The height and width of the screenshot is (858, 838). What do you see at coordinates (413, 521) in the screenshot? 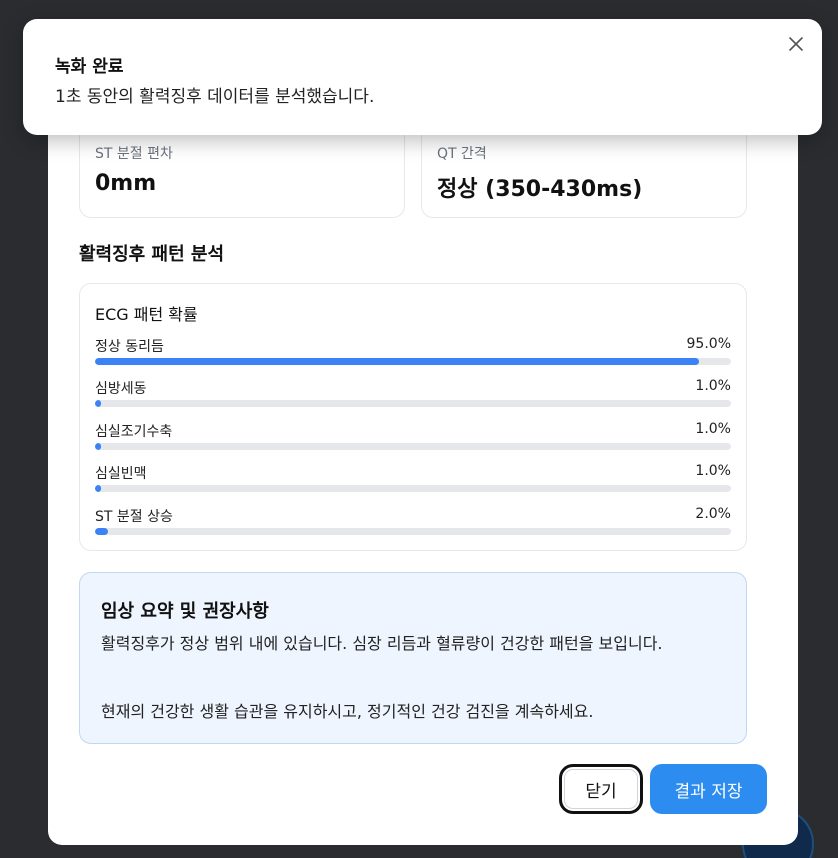
I see `pattern-row-st-elevation: ST 분절 상승 2.0%` at bounding box center [413, 521].